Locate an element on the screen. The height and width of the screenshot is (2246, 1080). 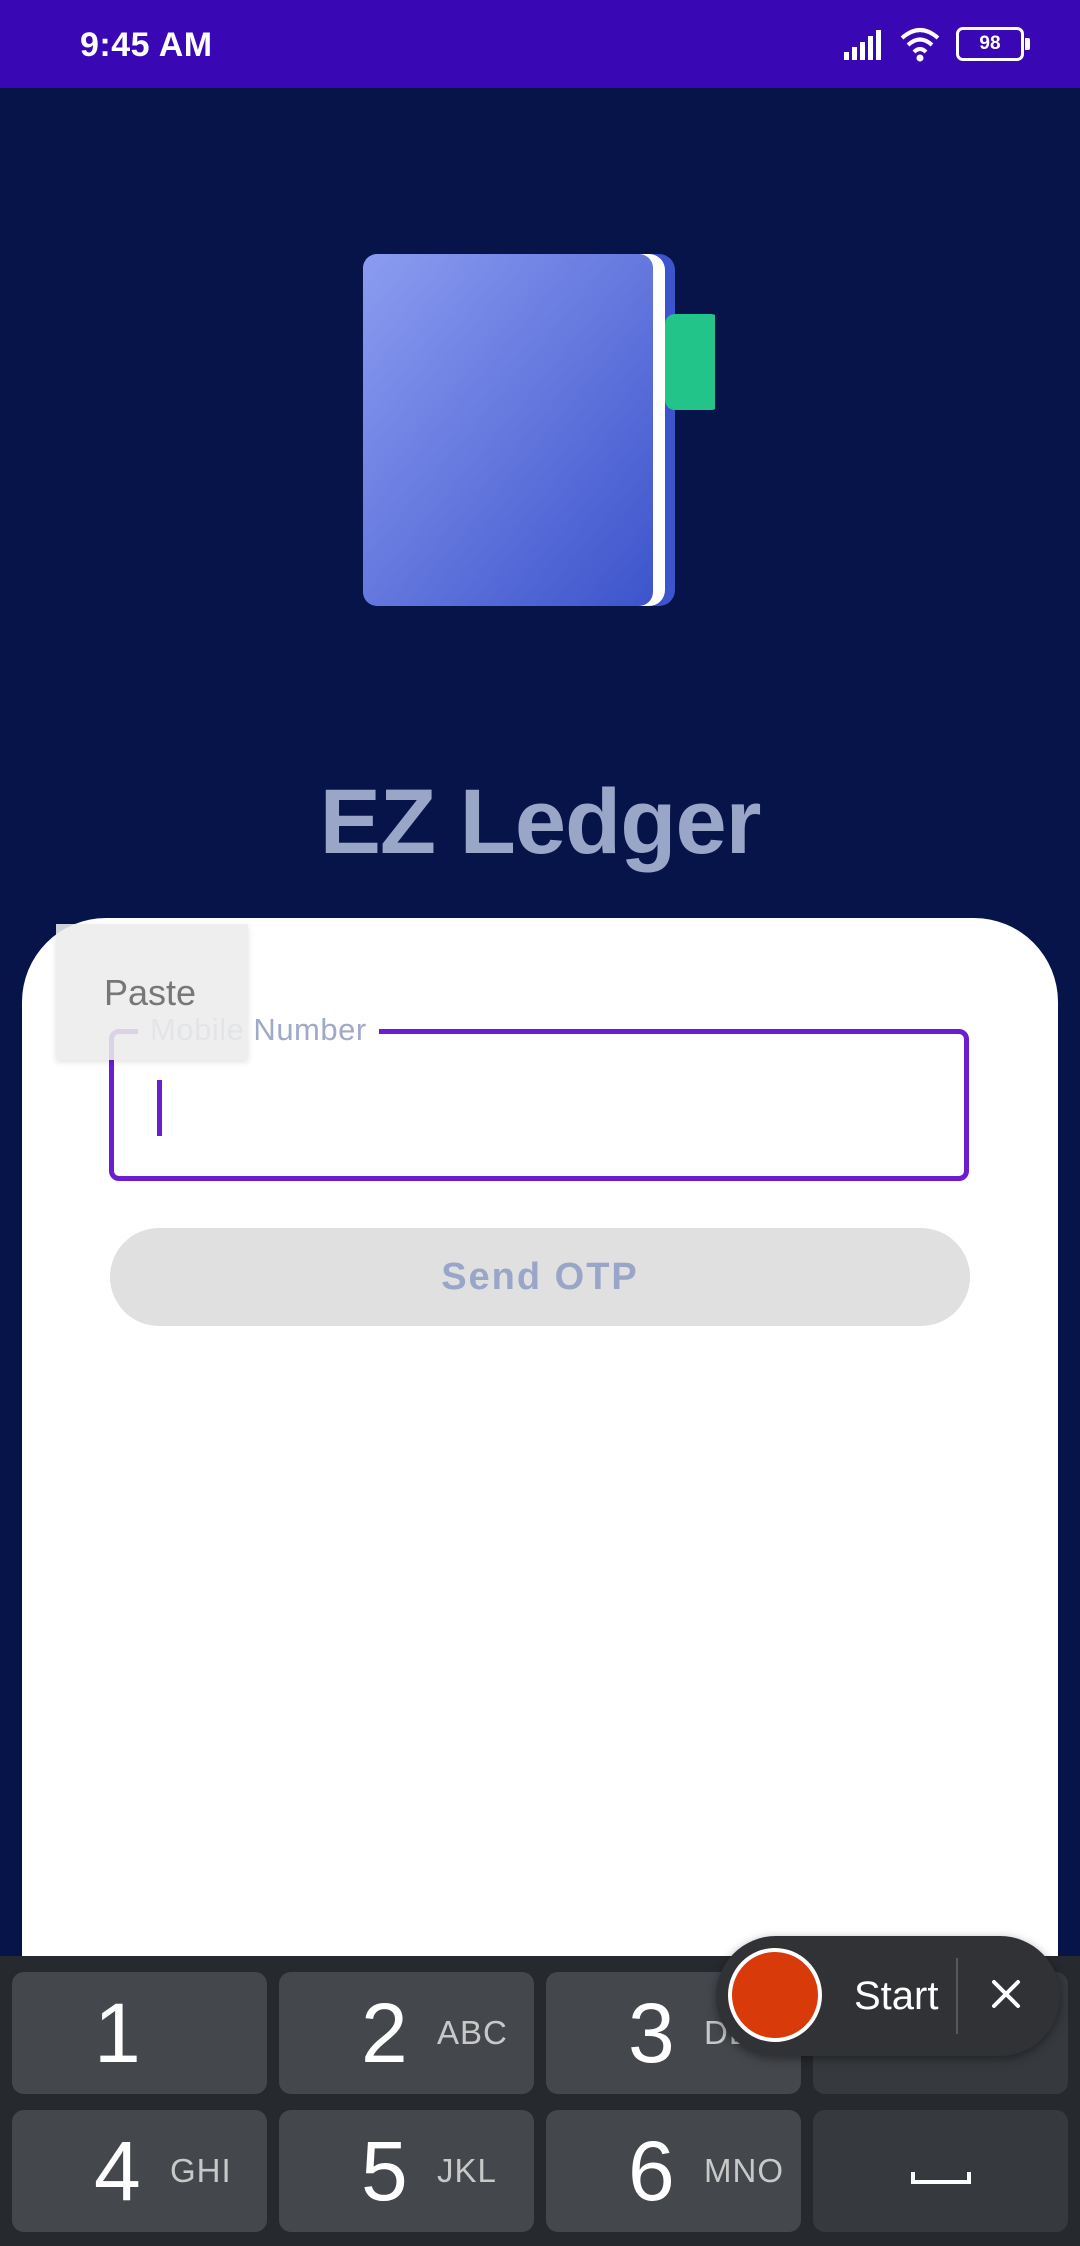
key-letters: JKL is located at coordinates (467, 2170).